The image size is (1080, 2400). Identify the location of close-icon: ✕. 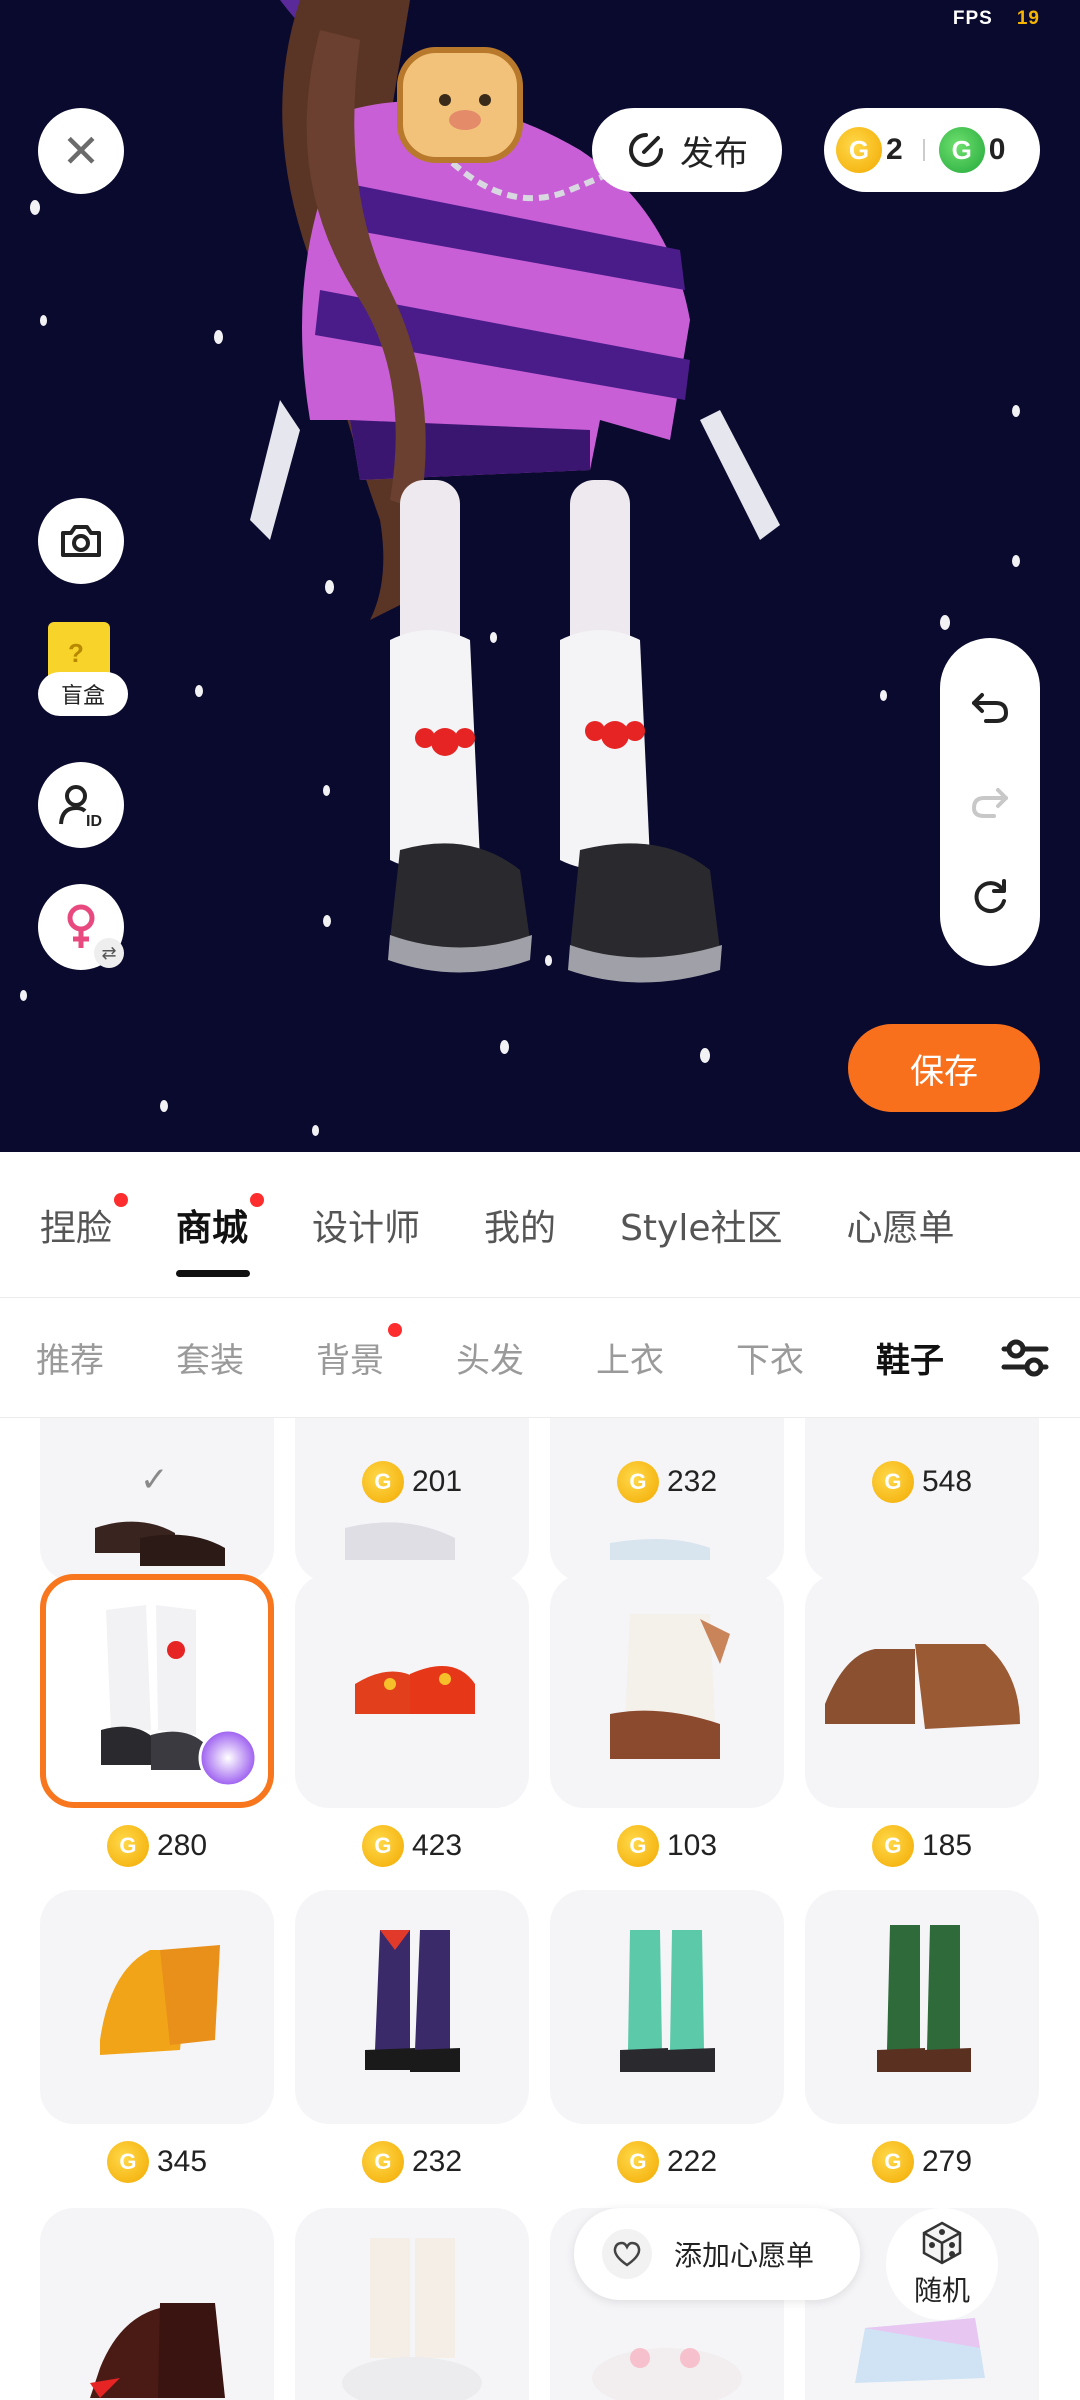
(81, 151).